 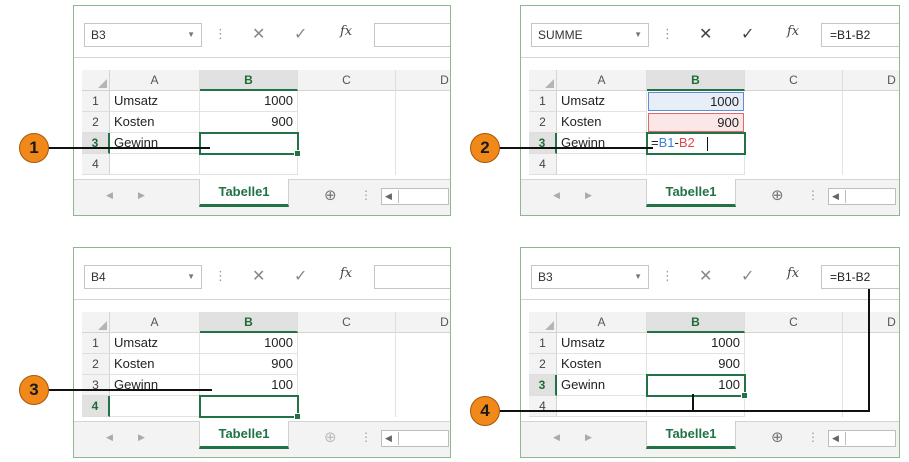 I want to click on name-box: B4 ▼, so click(x=143, y=277).